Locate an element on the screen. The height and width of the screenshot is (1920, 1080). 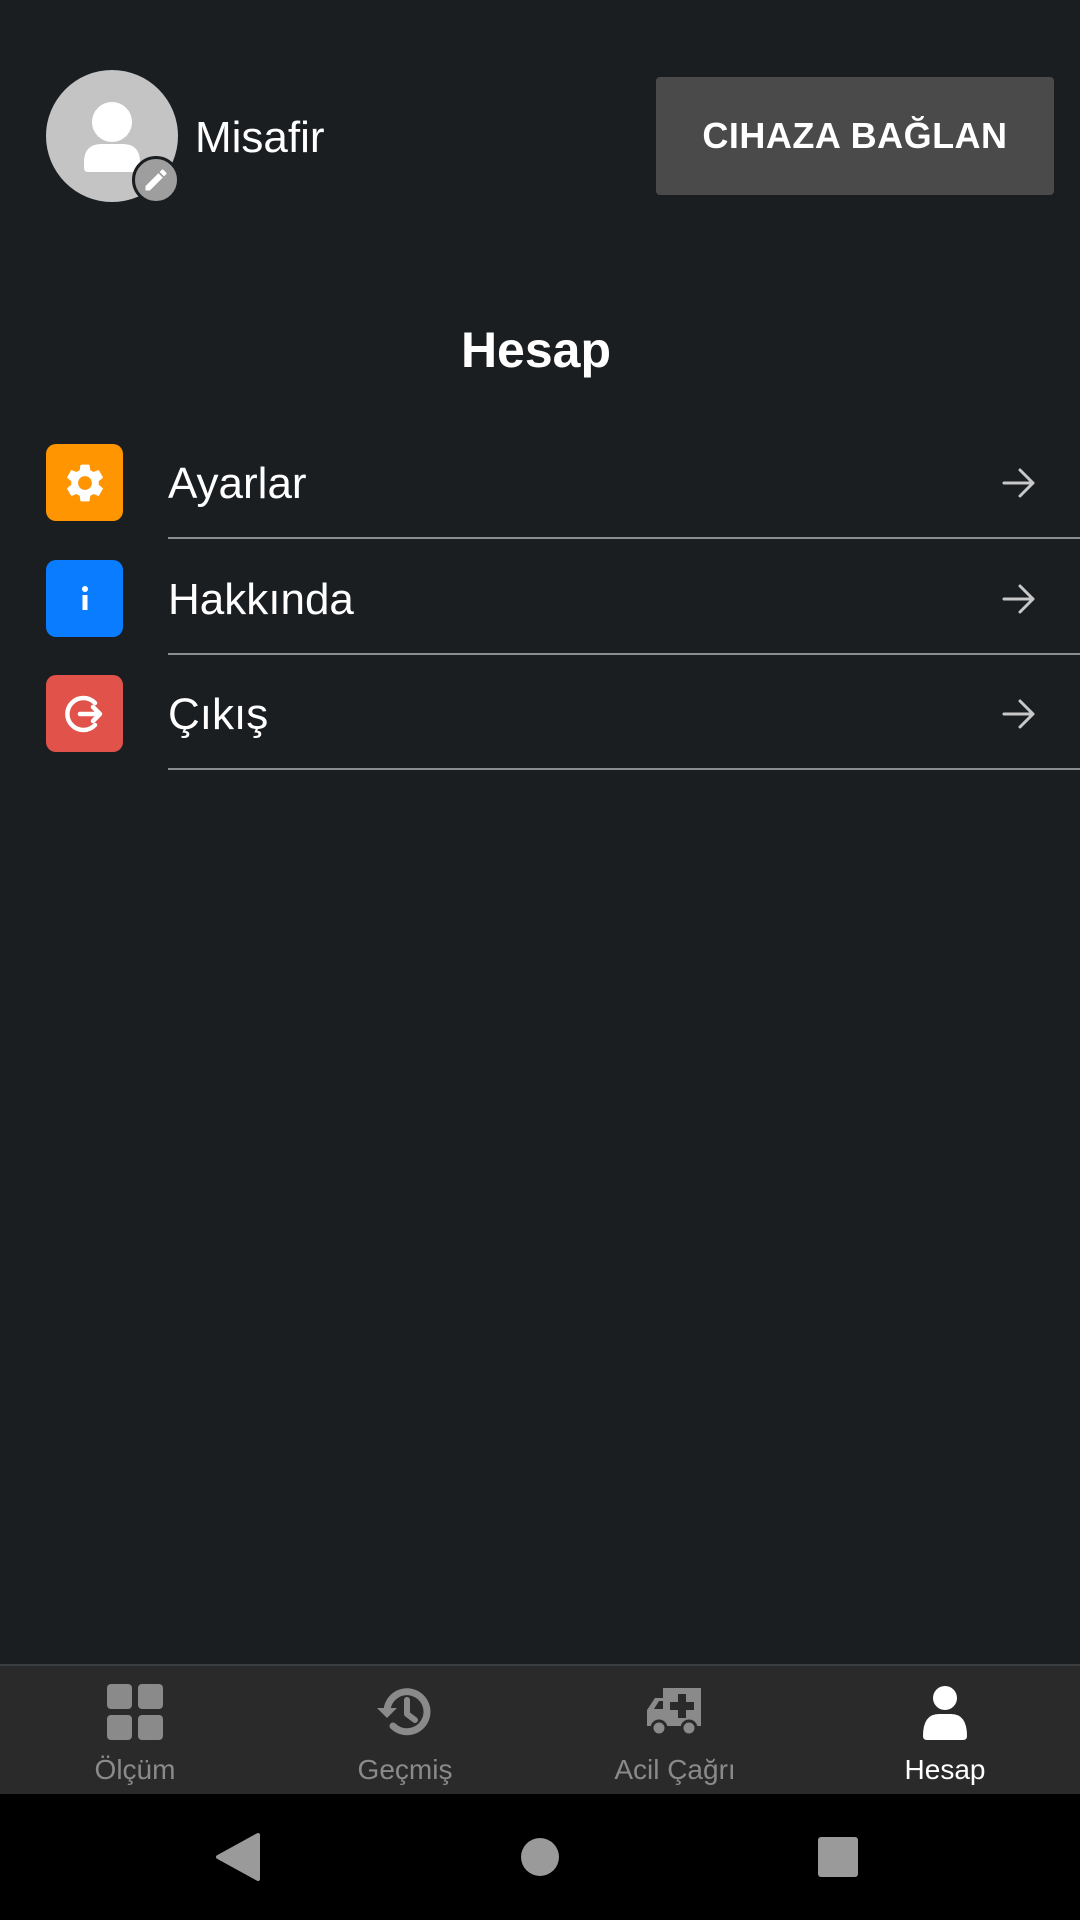
user-name: Misafir is located at coordinates (260, 137).